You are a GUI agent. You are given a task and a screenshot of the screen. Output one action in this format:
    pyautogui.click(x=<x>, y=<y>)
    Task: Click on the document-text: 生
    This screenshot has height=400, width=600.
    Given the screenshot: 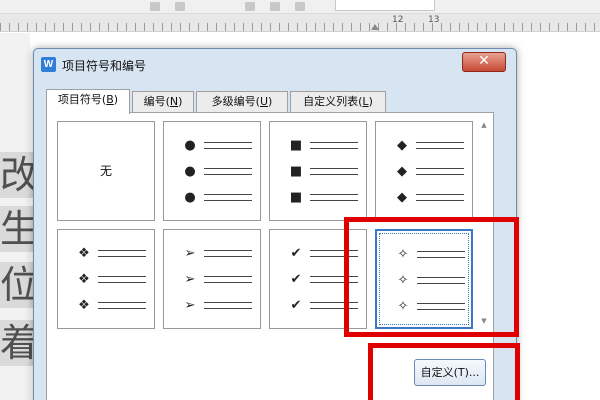 What is the action you would take?
    pyautogui.click(x=17, y=229)
    